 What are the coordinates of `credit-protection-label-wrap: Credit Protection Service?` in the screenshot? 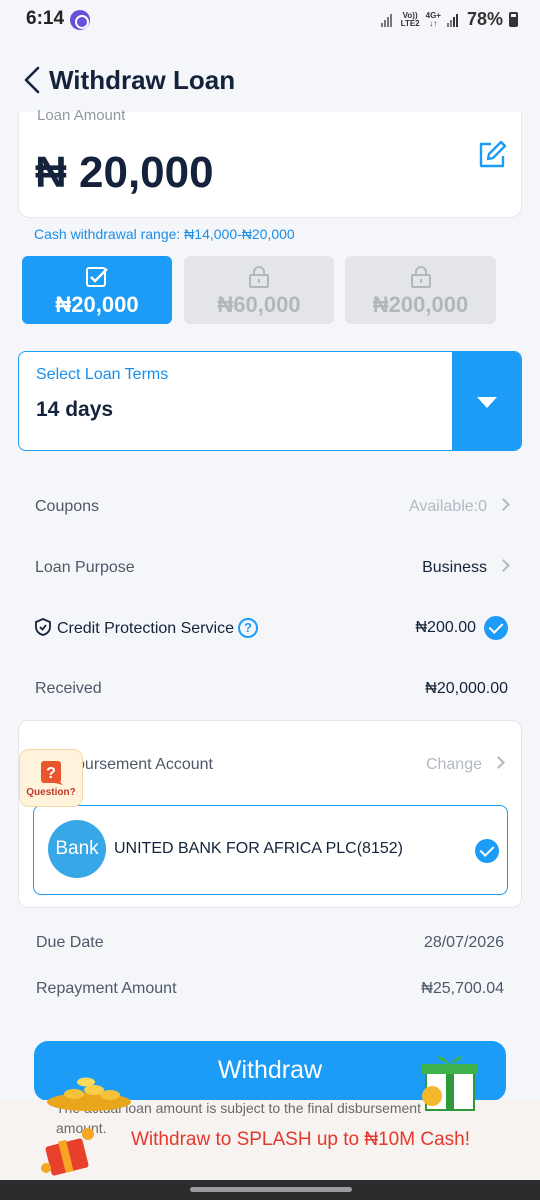 It's located at (146, 628).